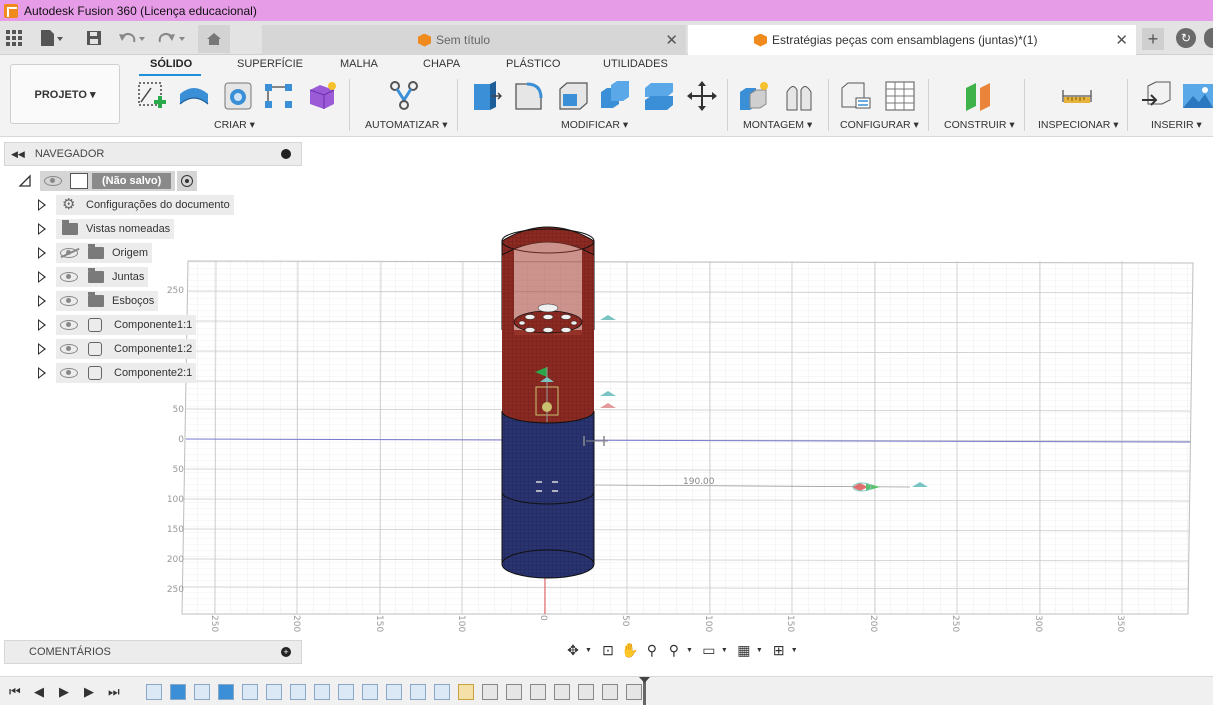 This screenshot has height=705, width=1213. Describe the element at coordinates (548, 325) in the screenshot. I see `red-cylinder-component` at that location.